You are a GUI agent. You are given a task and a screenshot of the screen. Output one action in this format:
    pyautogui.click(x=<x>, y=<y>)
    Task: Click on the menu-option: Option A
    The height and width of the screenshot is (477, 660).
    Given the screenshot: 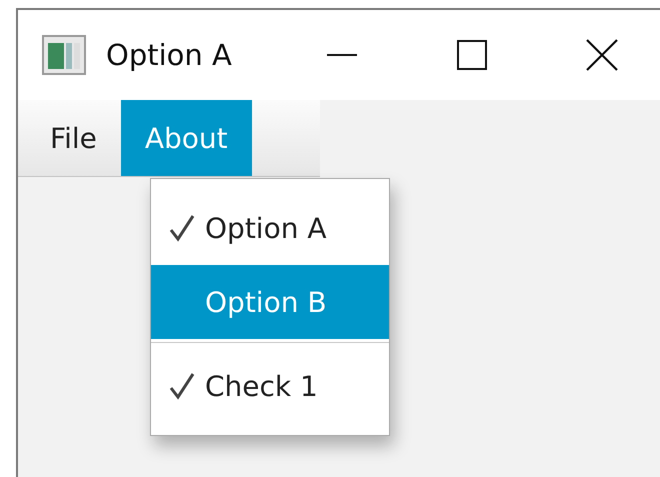 What is the action you would take?
    pyautogui.click(x=270, y=228)
    